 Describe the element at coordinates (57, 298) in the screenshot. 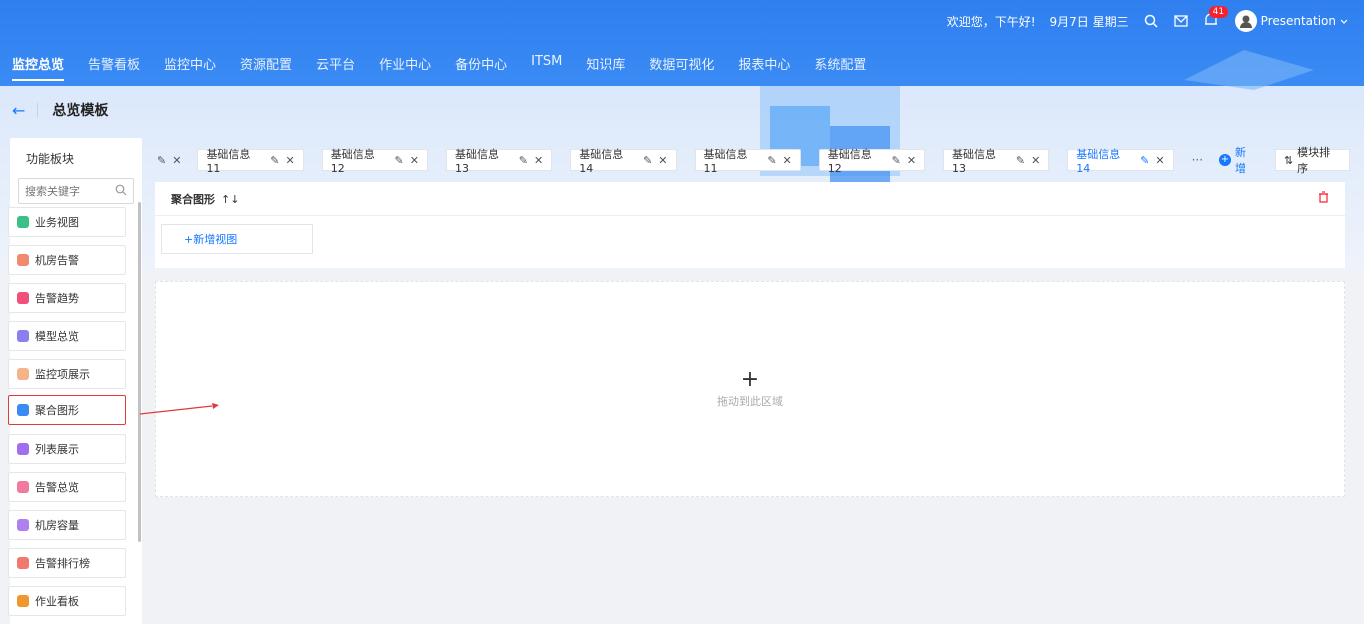

I see `module-label: 告警趋势` at that location.